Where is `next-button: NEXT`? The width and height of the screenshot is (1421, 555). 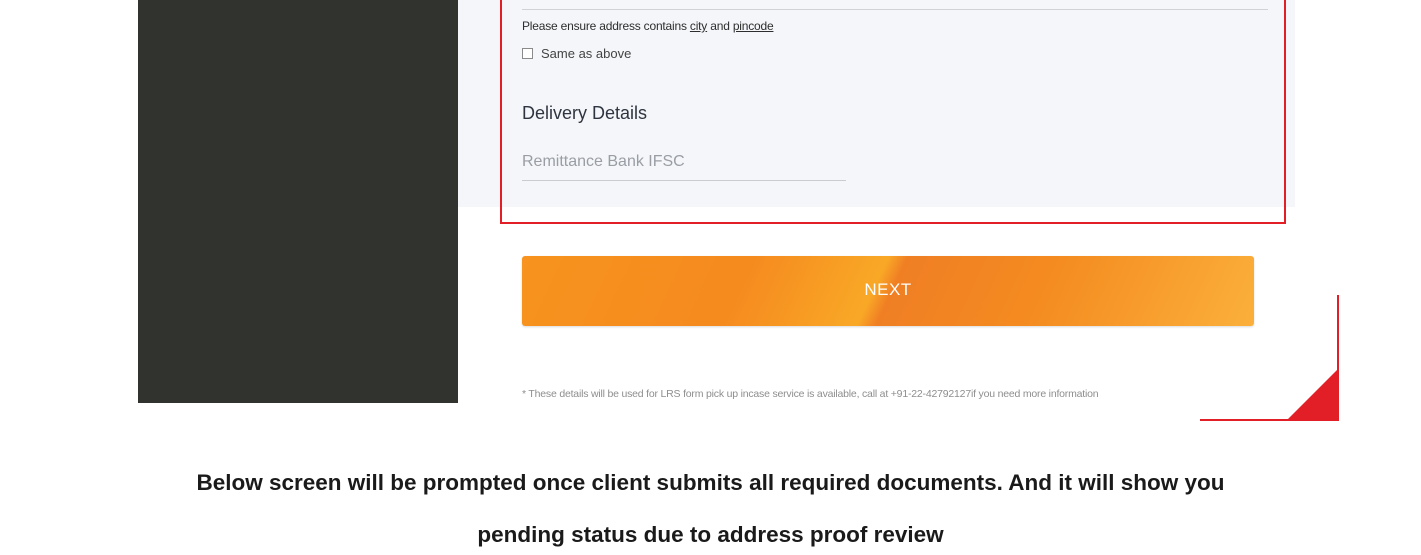 next-button: NEXT is located at coordinates (888, 291).